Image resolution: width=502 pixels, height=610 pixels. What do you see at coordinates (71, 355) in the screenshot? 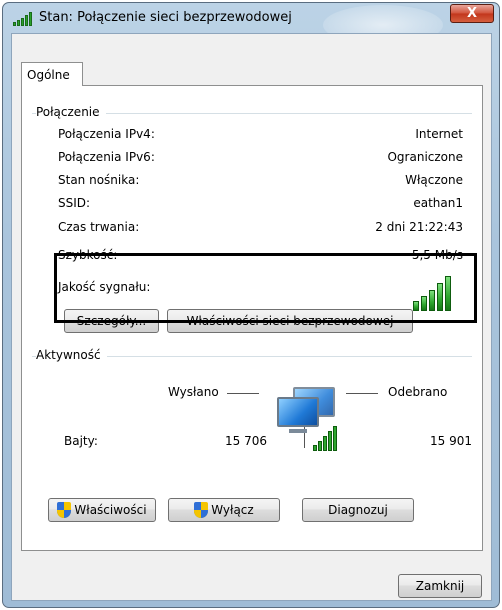
I see `activity-group-label: Aktywność` at bounding box center [71, 355].